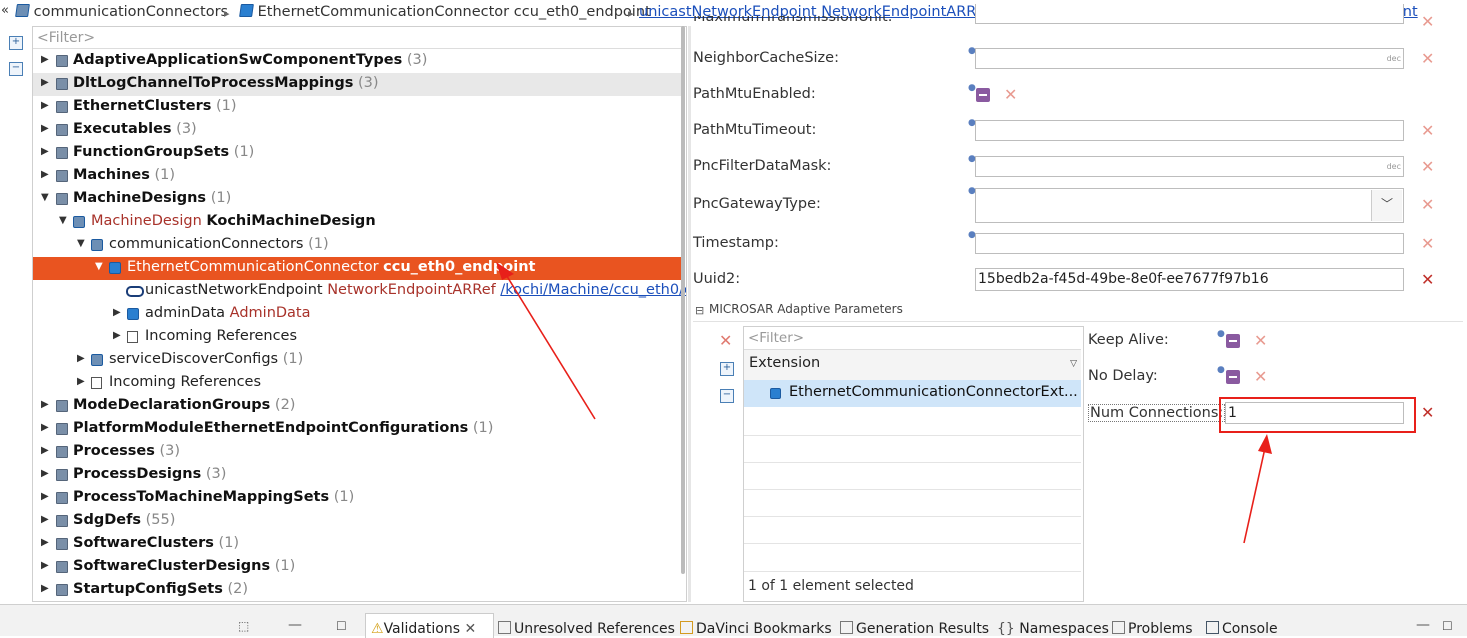 Image resolution: width=1467 pixels, height=638 pixels. I want to click on new-view-icon: ⬚, so click(243, 626).